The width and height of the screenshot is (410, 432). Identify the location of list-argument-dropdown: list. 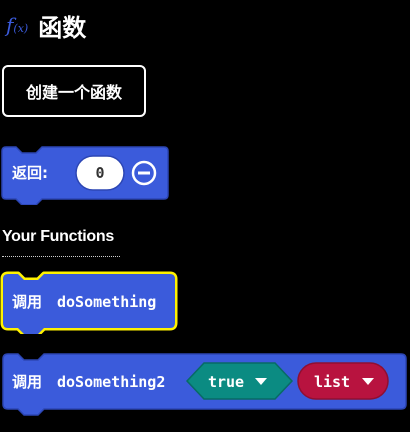
(343, 381).